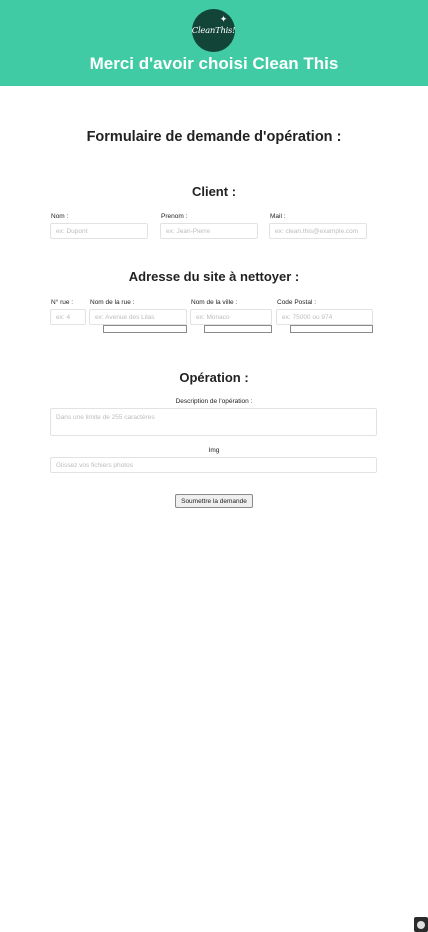 Image resolution: width=428 pixels, height=932 pixels. What do you see at coordinates (214, 401) in the screenshot?
I see `description-label: Description de l'opération :` at bounding box center [214, 401].